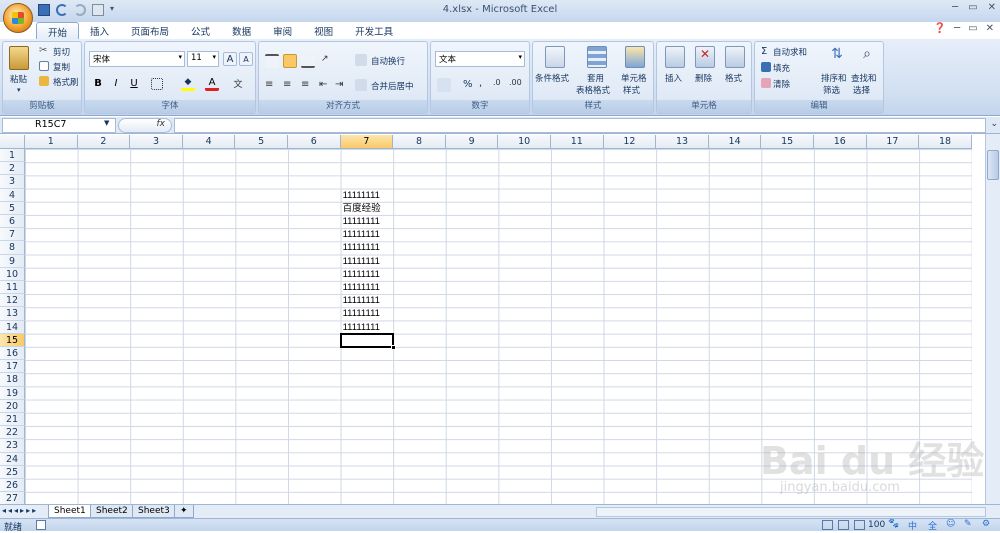  I want to click on row-header-5: 5, so click(12, 208).